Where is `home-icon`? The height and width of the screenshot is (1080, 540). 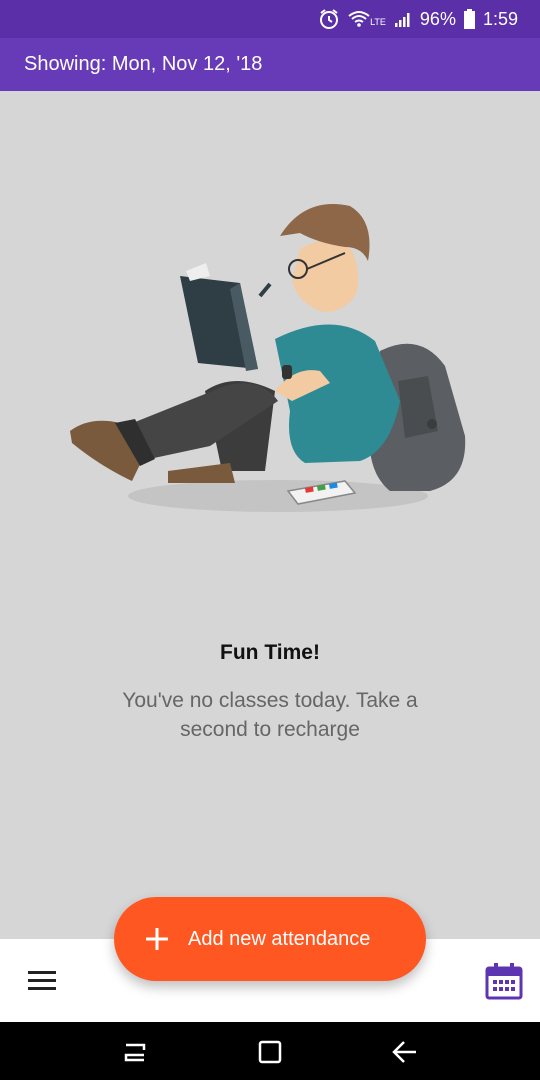 home-icon is located at coordinates (270, 1052).